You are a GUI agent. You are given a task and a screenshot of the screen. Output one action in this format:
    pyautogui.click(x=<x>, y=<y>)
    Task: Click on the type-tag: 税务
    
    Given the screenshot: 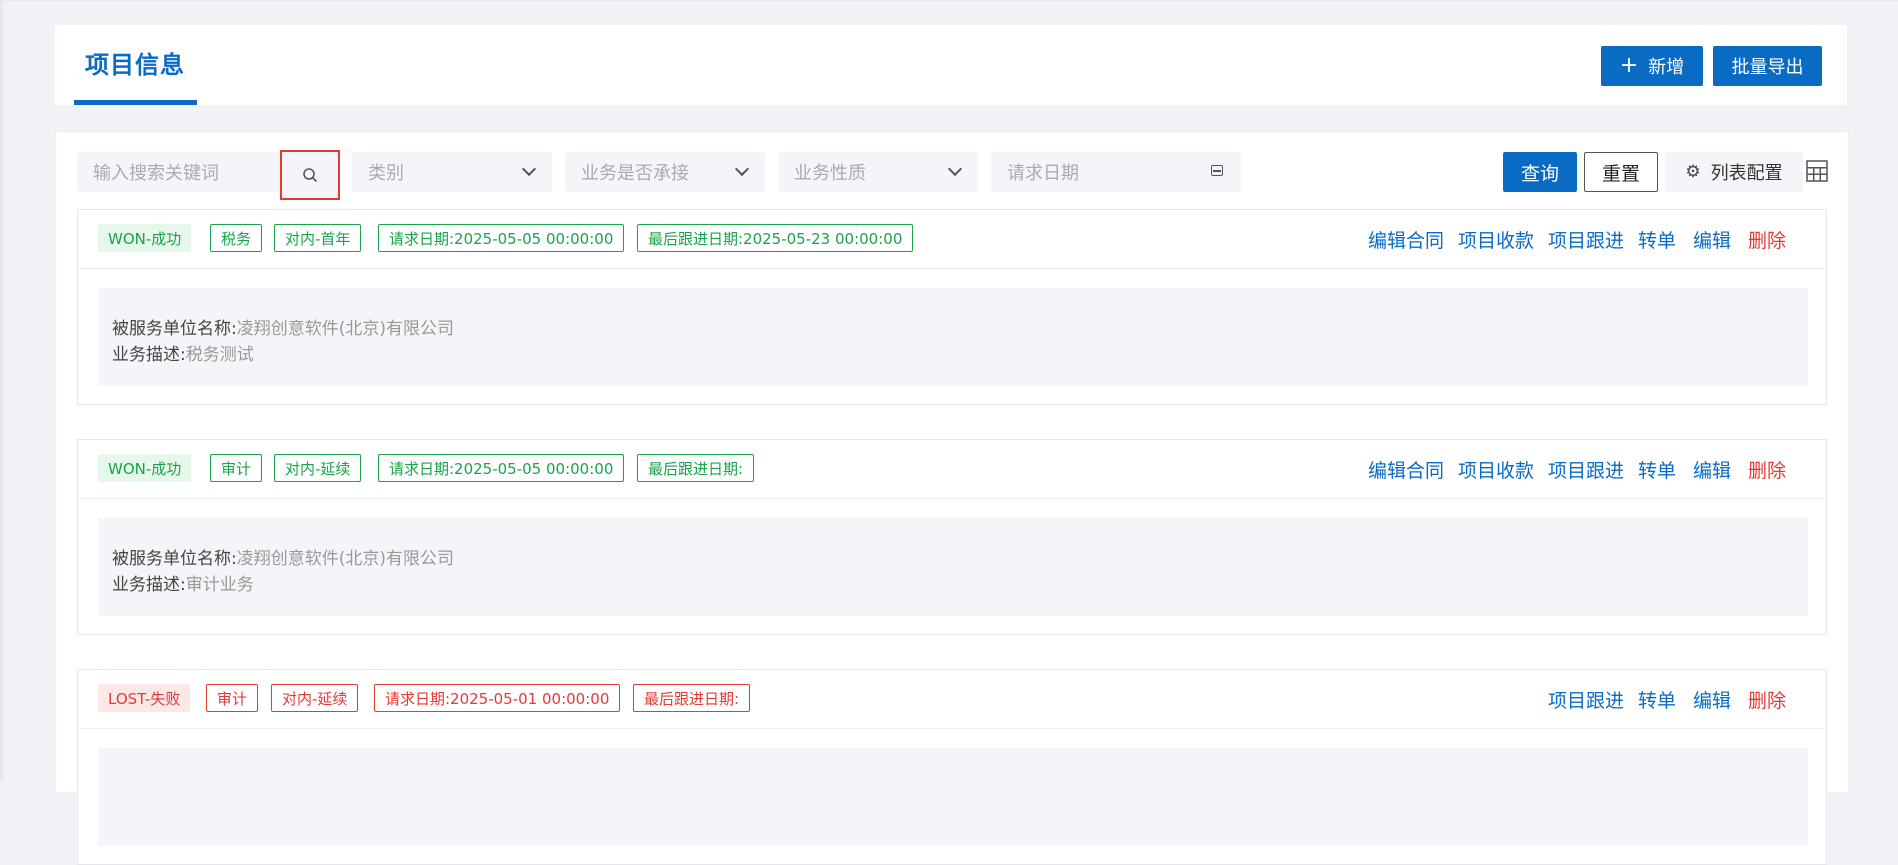 What is the action you would take?
    pyautogui.click(x=236, y=238)
    